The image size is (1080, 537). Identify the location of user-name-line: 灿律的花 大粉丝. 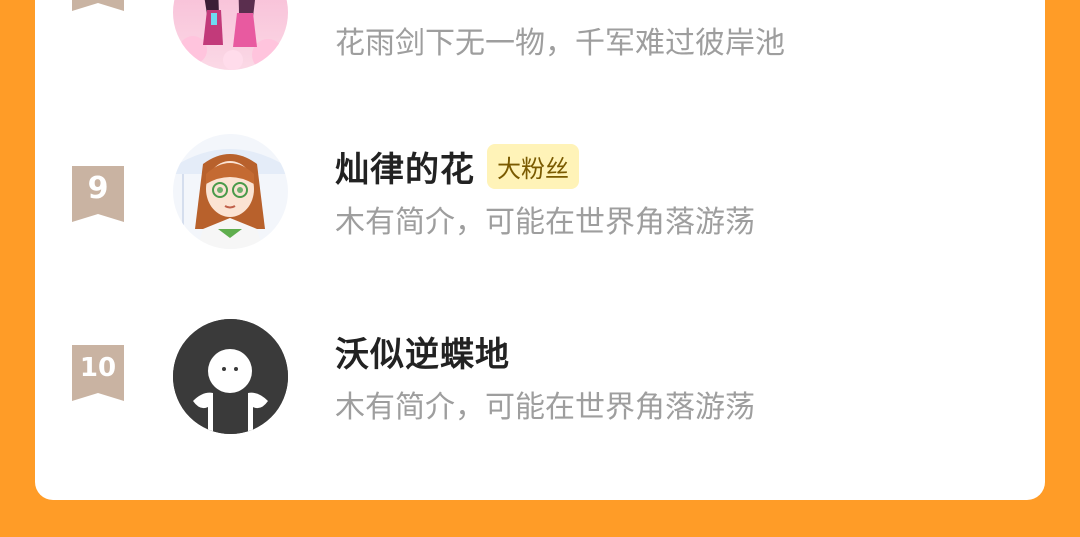
(457, 166).